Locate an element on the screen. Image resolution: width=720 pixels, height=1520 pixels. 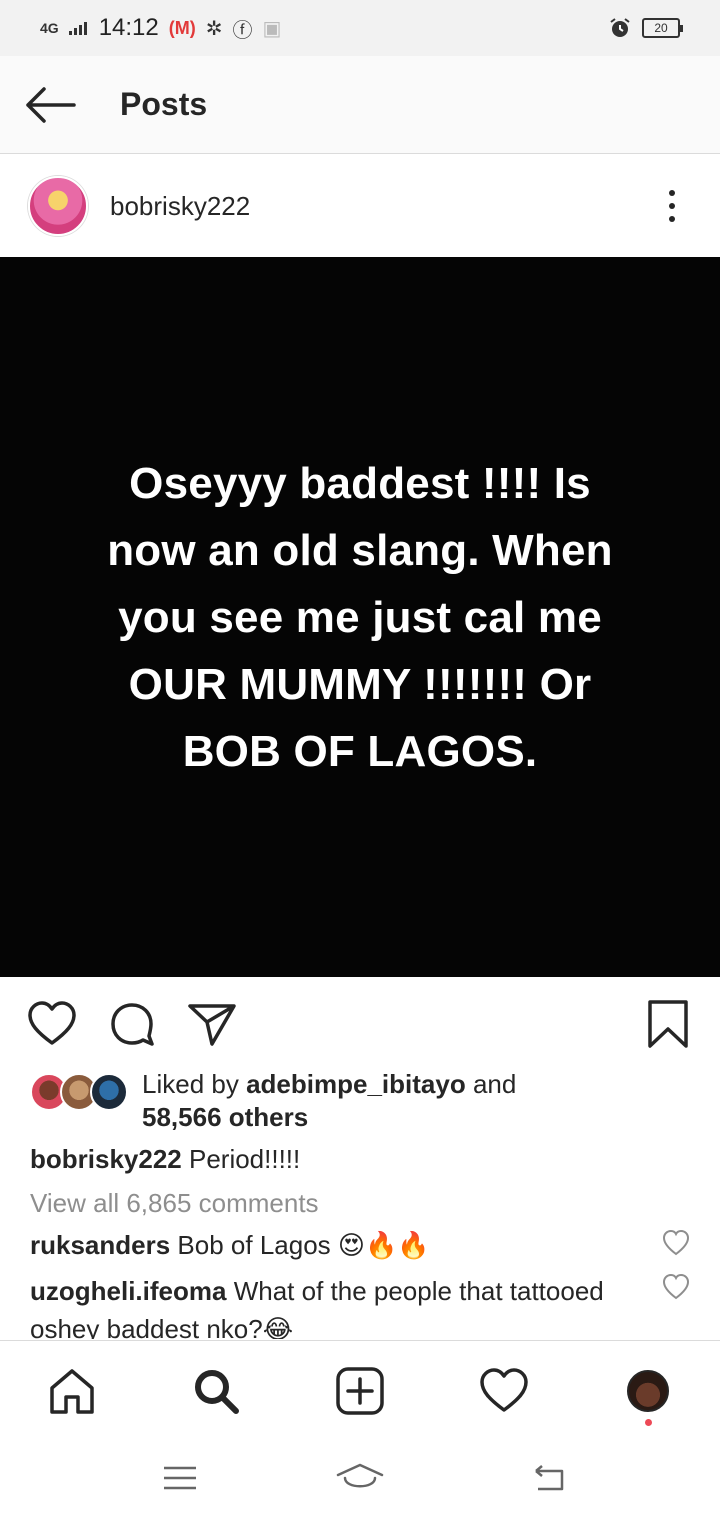
menu-icon is located at coordinates (180, 1478).